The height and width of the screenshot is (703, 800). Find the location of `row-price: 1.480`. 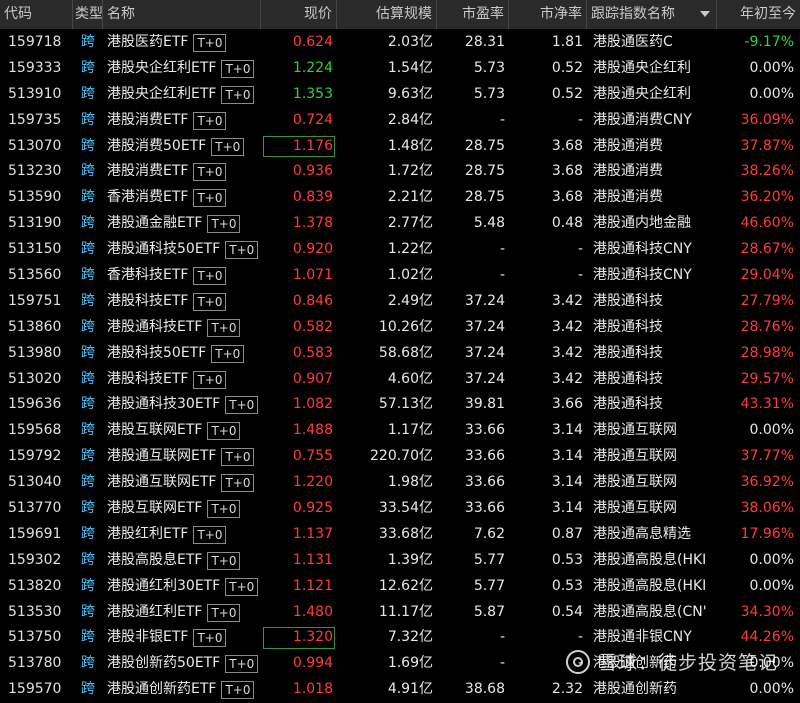

row-price: 1.480 is located at coordinates (312, 611).